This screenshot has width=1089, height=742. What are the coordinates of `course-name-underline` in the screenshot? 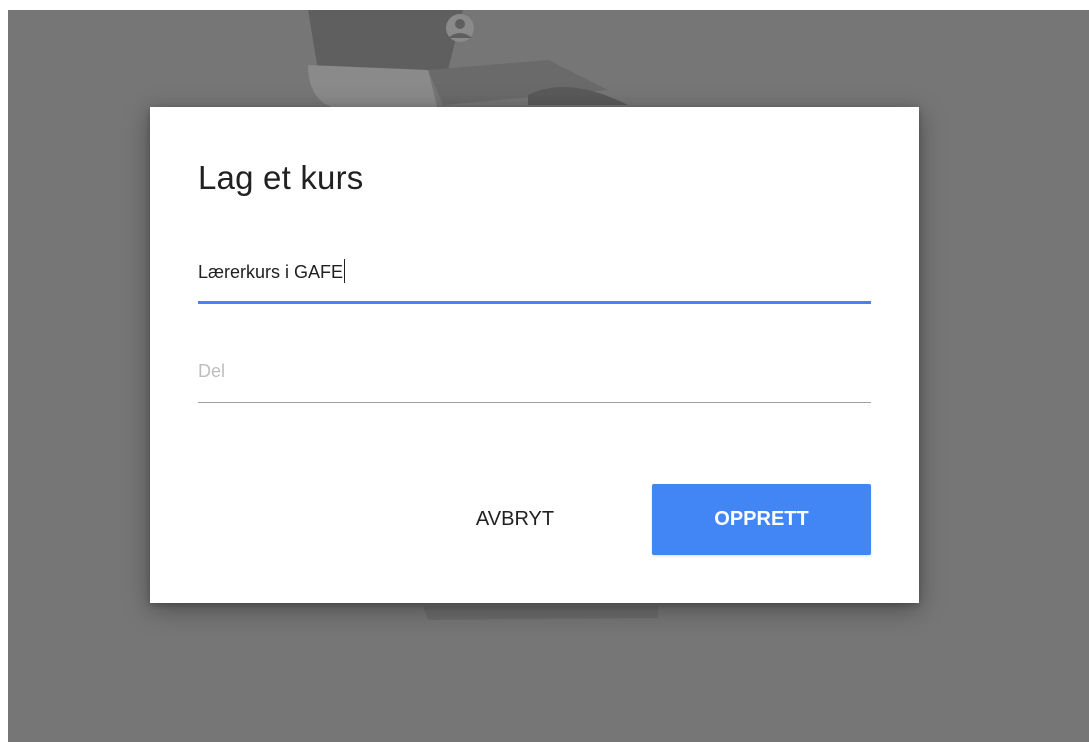 It's located at (534, 302).